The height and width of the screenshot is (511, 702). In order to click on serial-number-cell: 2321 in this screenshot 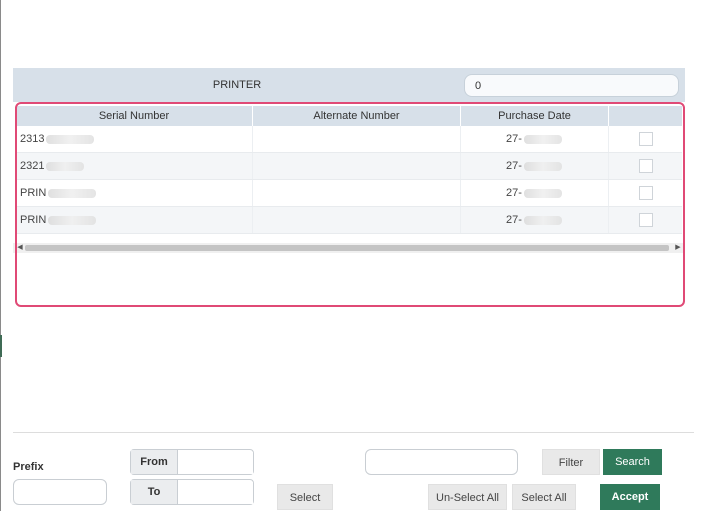, I will do `click(134, 166)`.